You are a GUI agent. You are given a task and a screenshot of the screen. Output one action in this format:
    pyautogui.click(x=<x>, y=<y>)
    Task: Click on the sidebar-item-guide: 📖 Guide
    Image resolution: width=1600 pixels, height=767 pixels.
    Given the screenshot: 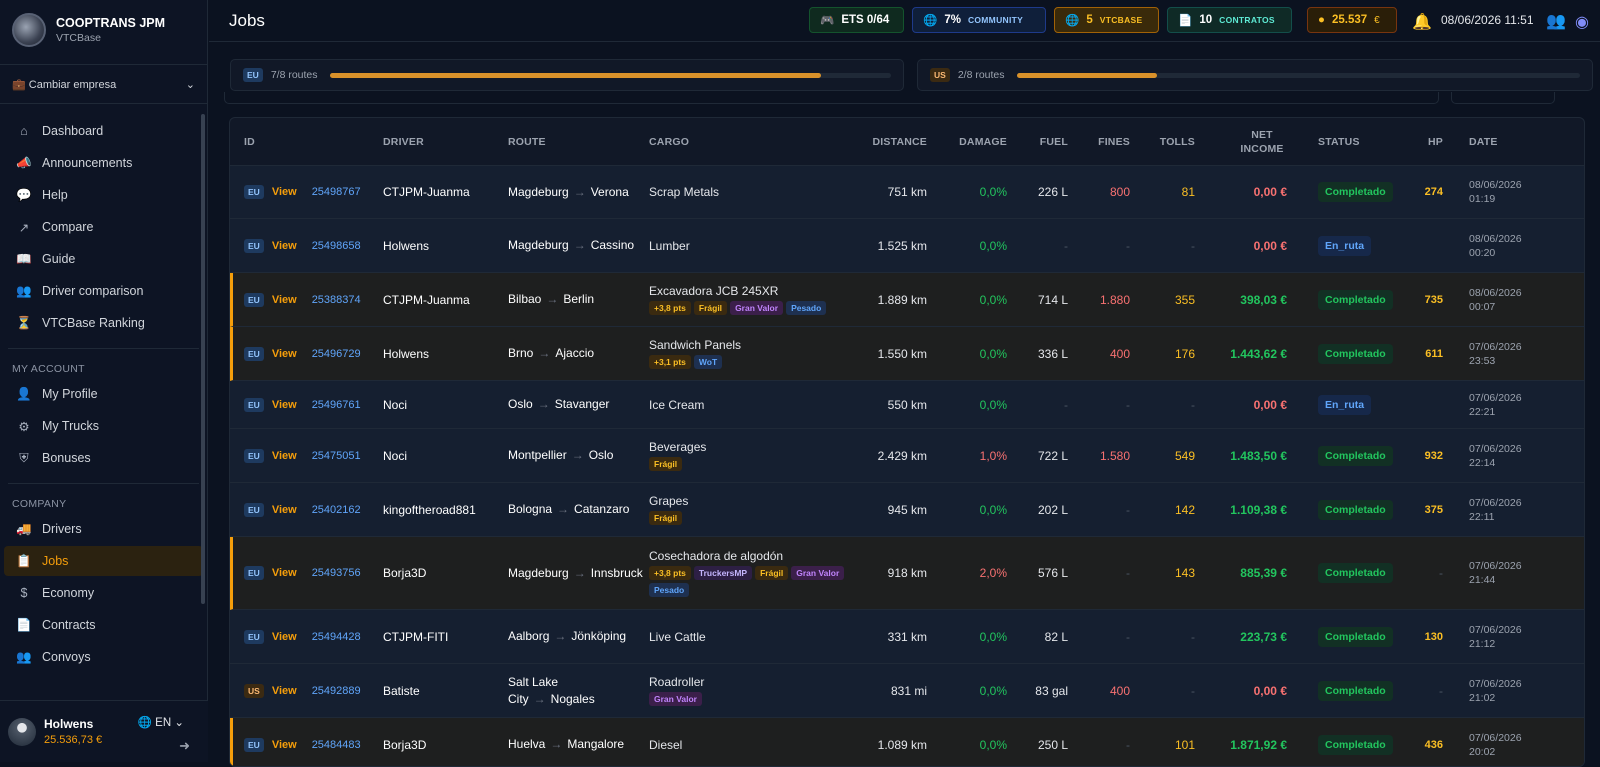 What is the action you would take?
    pyautogui.click(x=103, y=259)
    